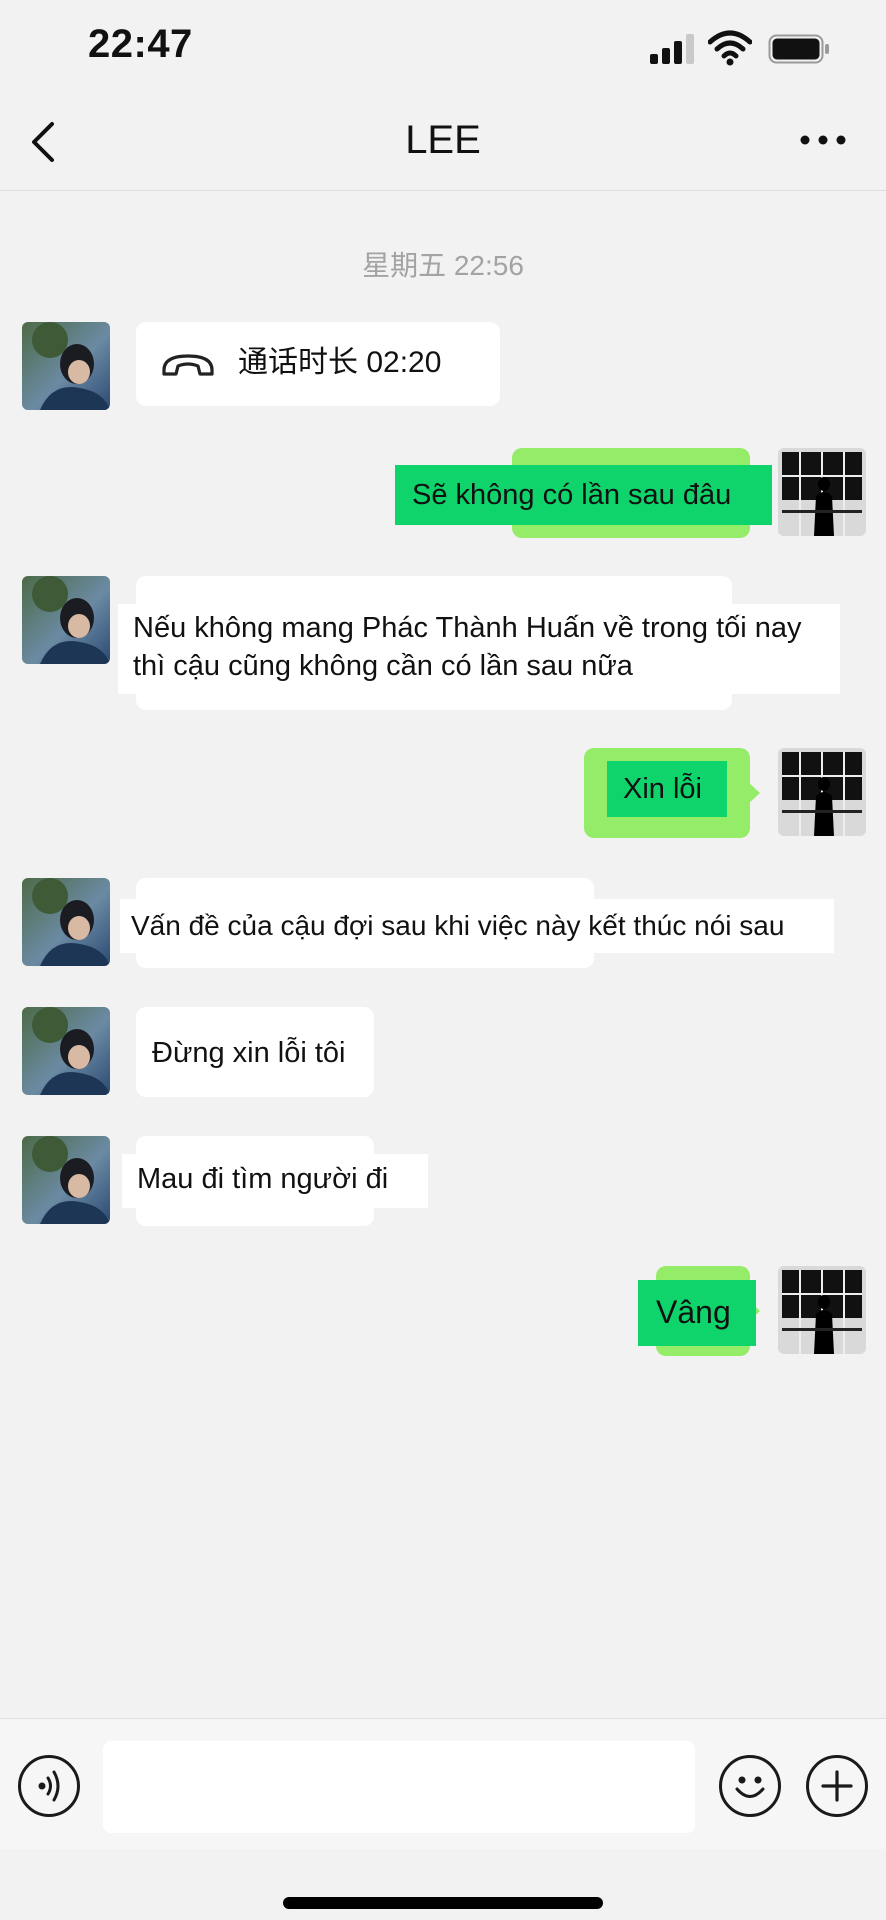 This screenshot has width=886, height=1920. What do you see at coordinates (188, 365) in the screenshot?
I see `phone-hangup-icon` at bounding box center [188, 365].